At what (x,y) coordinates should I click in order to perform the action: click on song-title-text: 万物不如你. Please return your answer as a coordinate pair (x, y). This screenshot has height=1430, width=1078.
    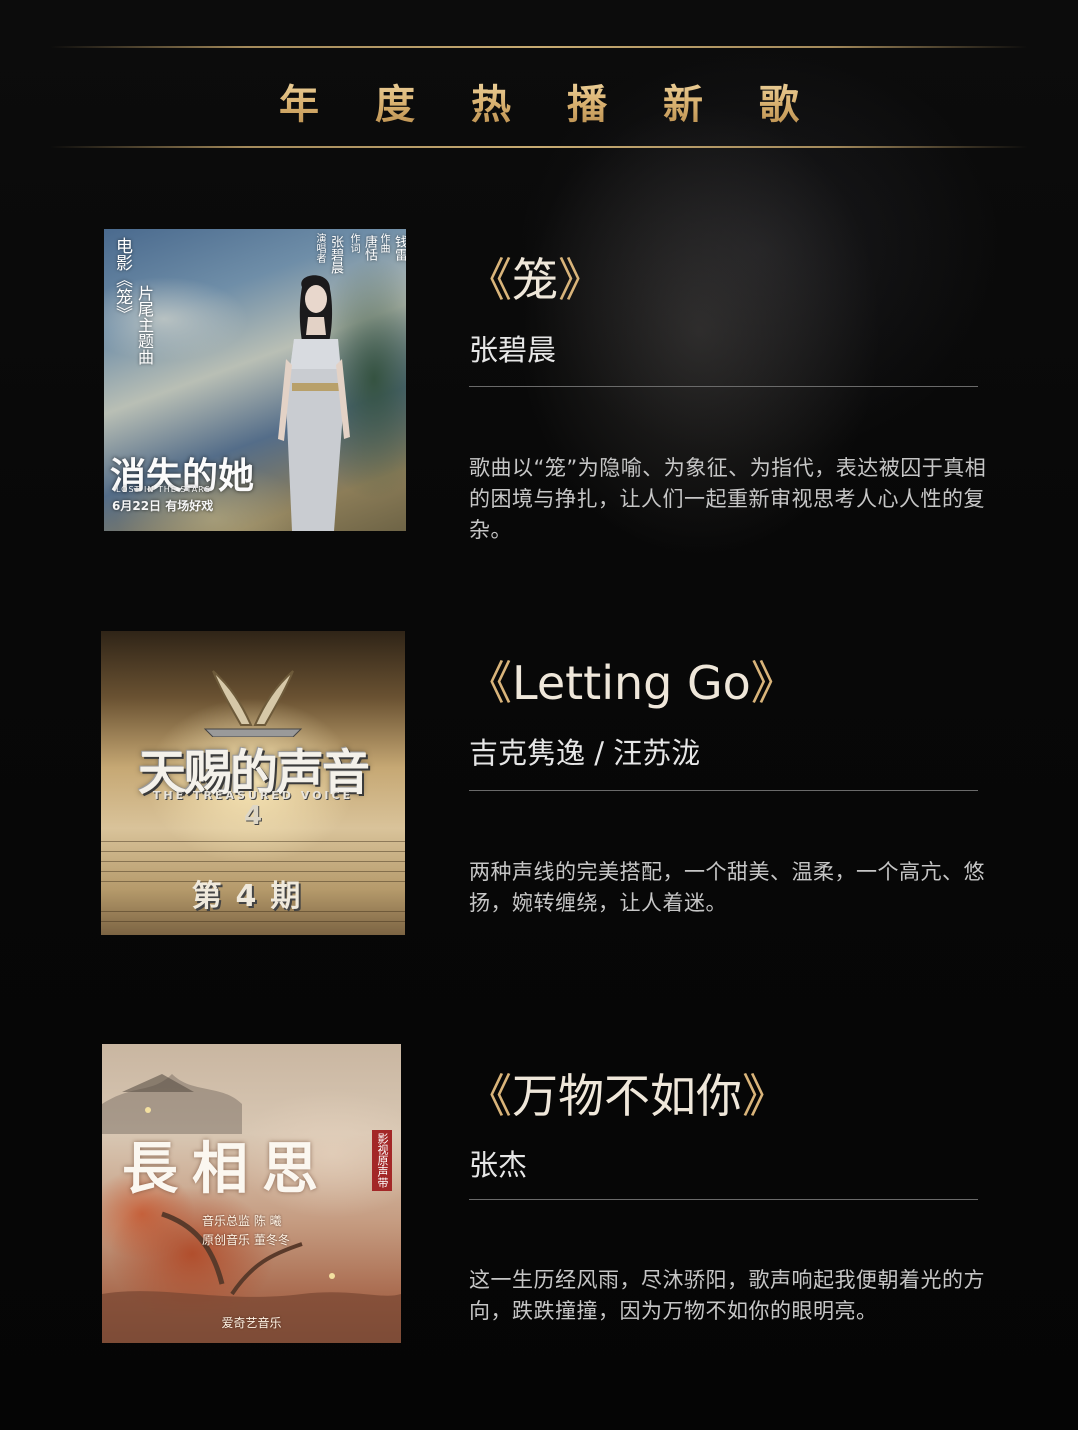
    Looking at the image, I should click on (627, 1096).